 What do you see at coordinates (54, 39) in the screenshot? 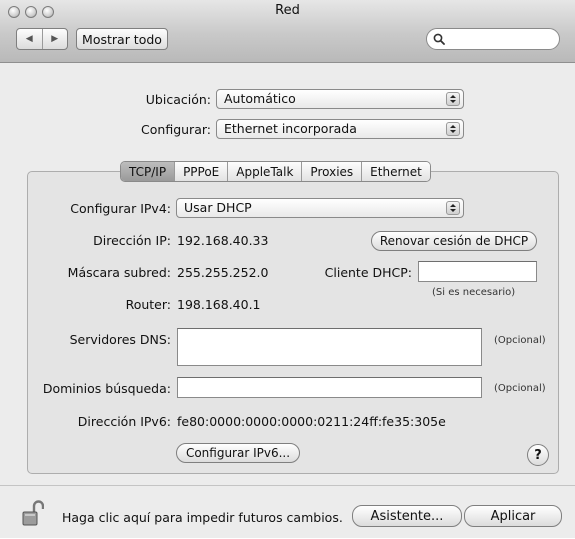
I see `forward-arrow-icon: ▶` at bounding box center [54, 39].